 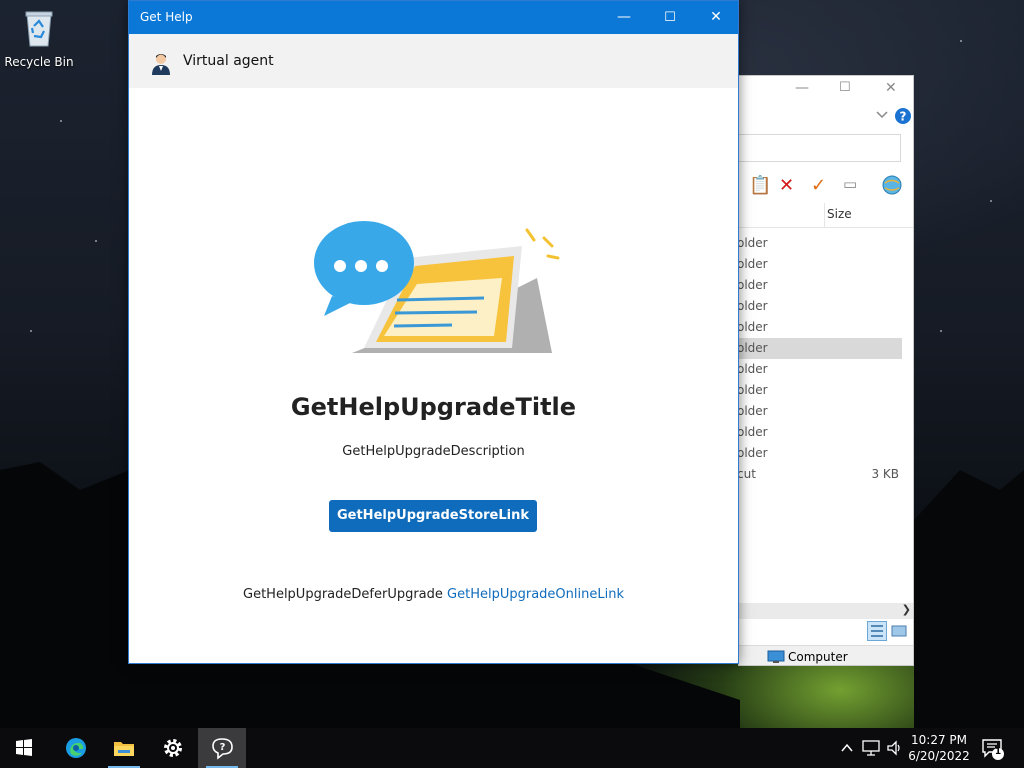 I want to click on help-icon: ?, so click(x=903, y=116).